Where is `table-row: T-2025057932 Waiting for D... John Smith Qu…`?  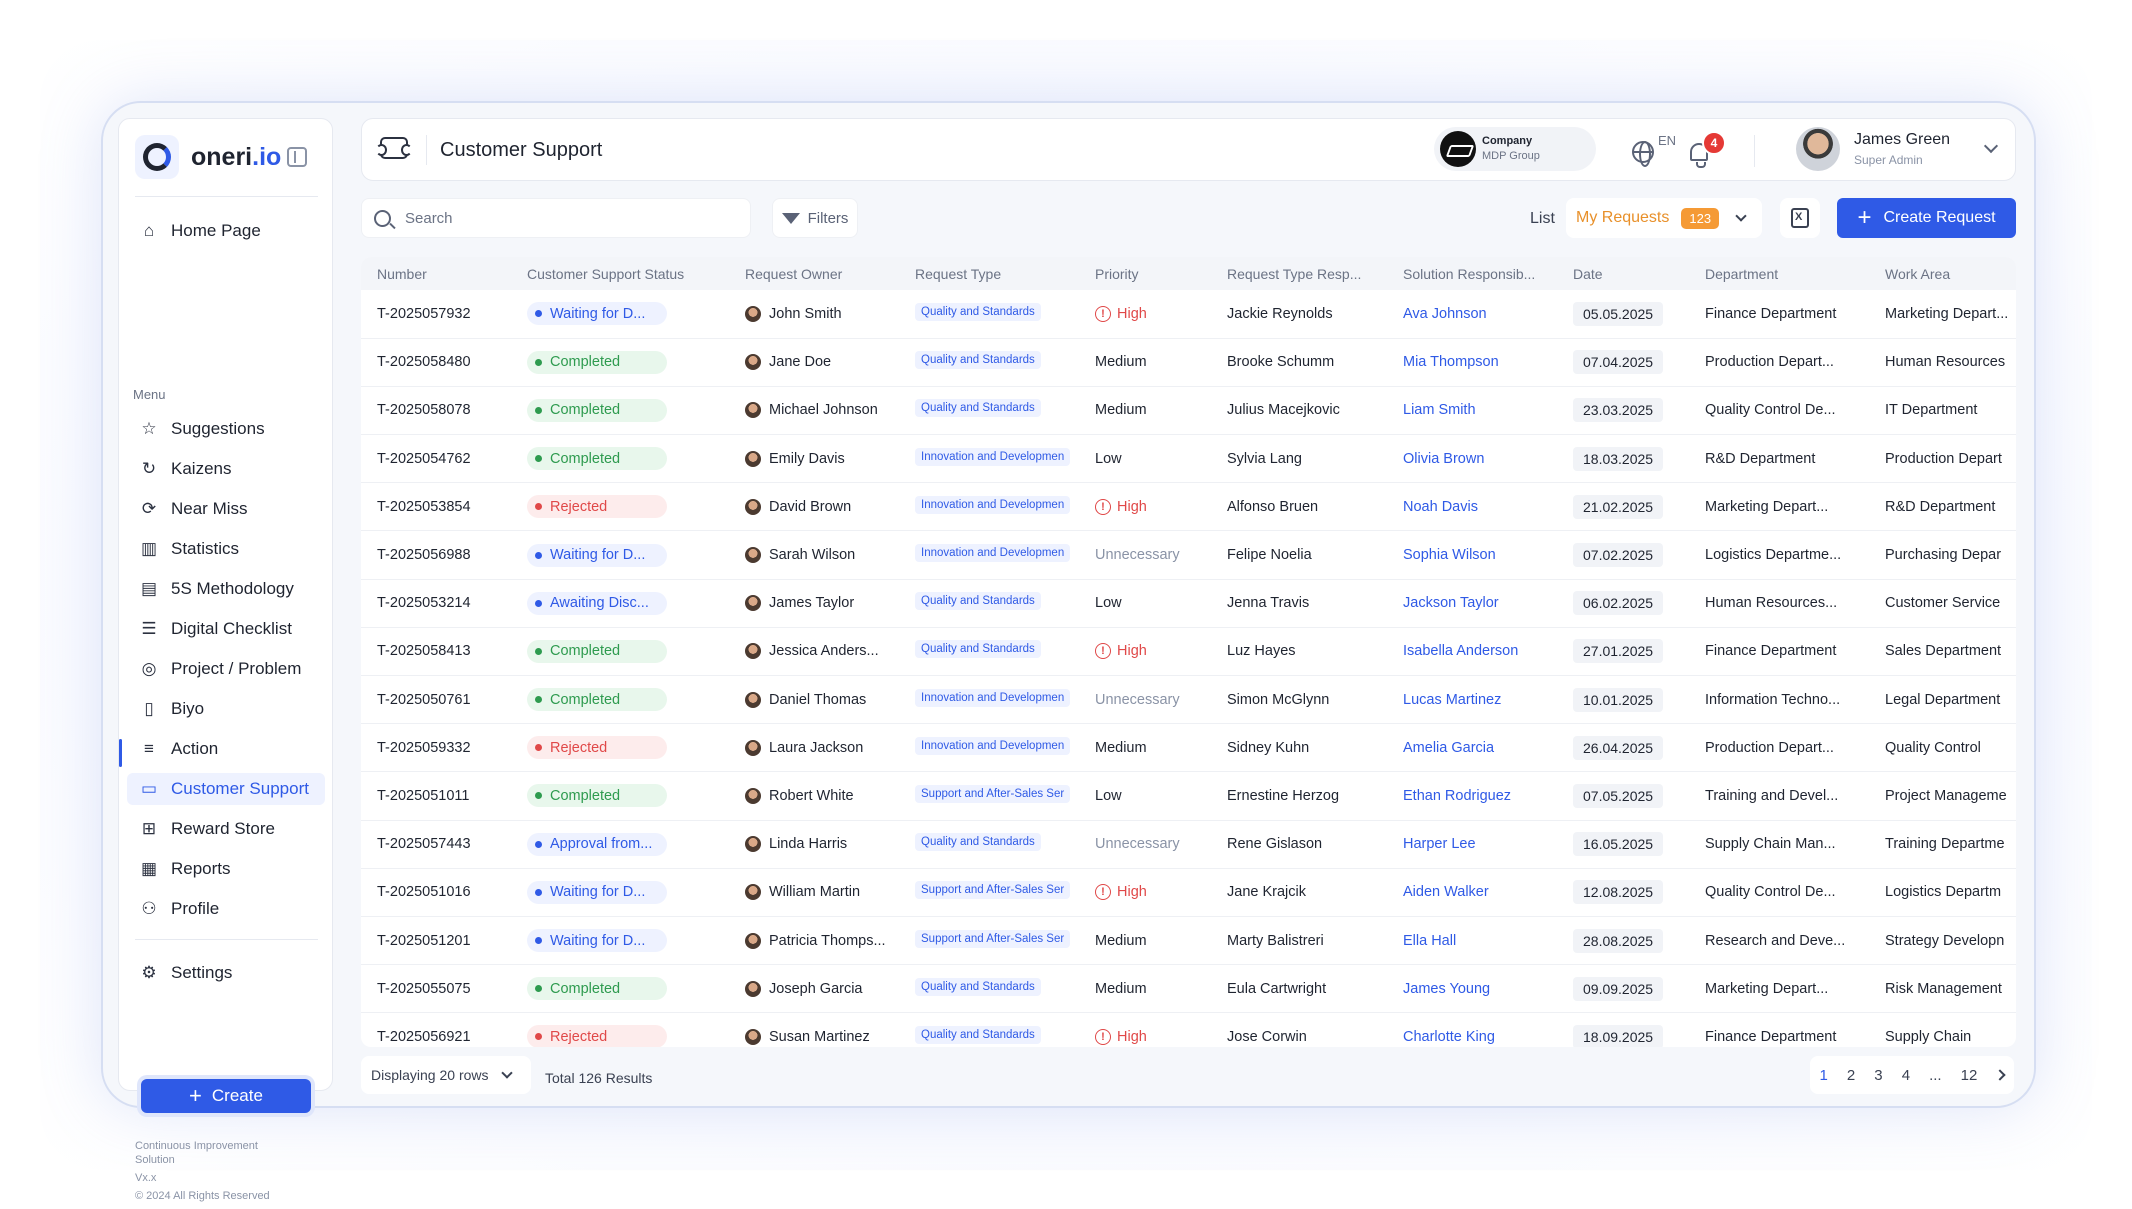
table-row: T-2025057932 Waiting for D... John Smith Qu… is located at coordinates (1188, 314).